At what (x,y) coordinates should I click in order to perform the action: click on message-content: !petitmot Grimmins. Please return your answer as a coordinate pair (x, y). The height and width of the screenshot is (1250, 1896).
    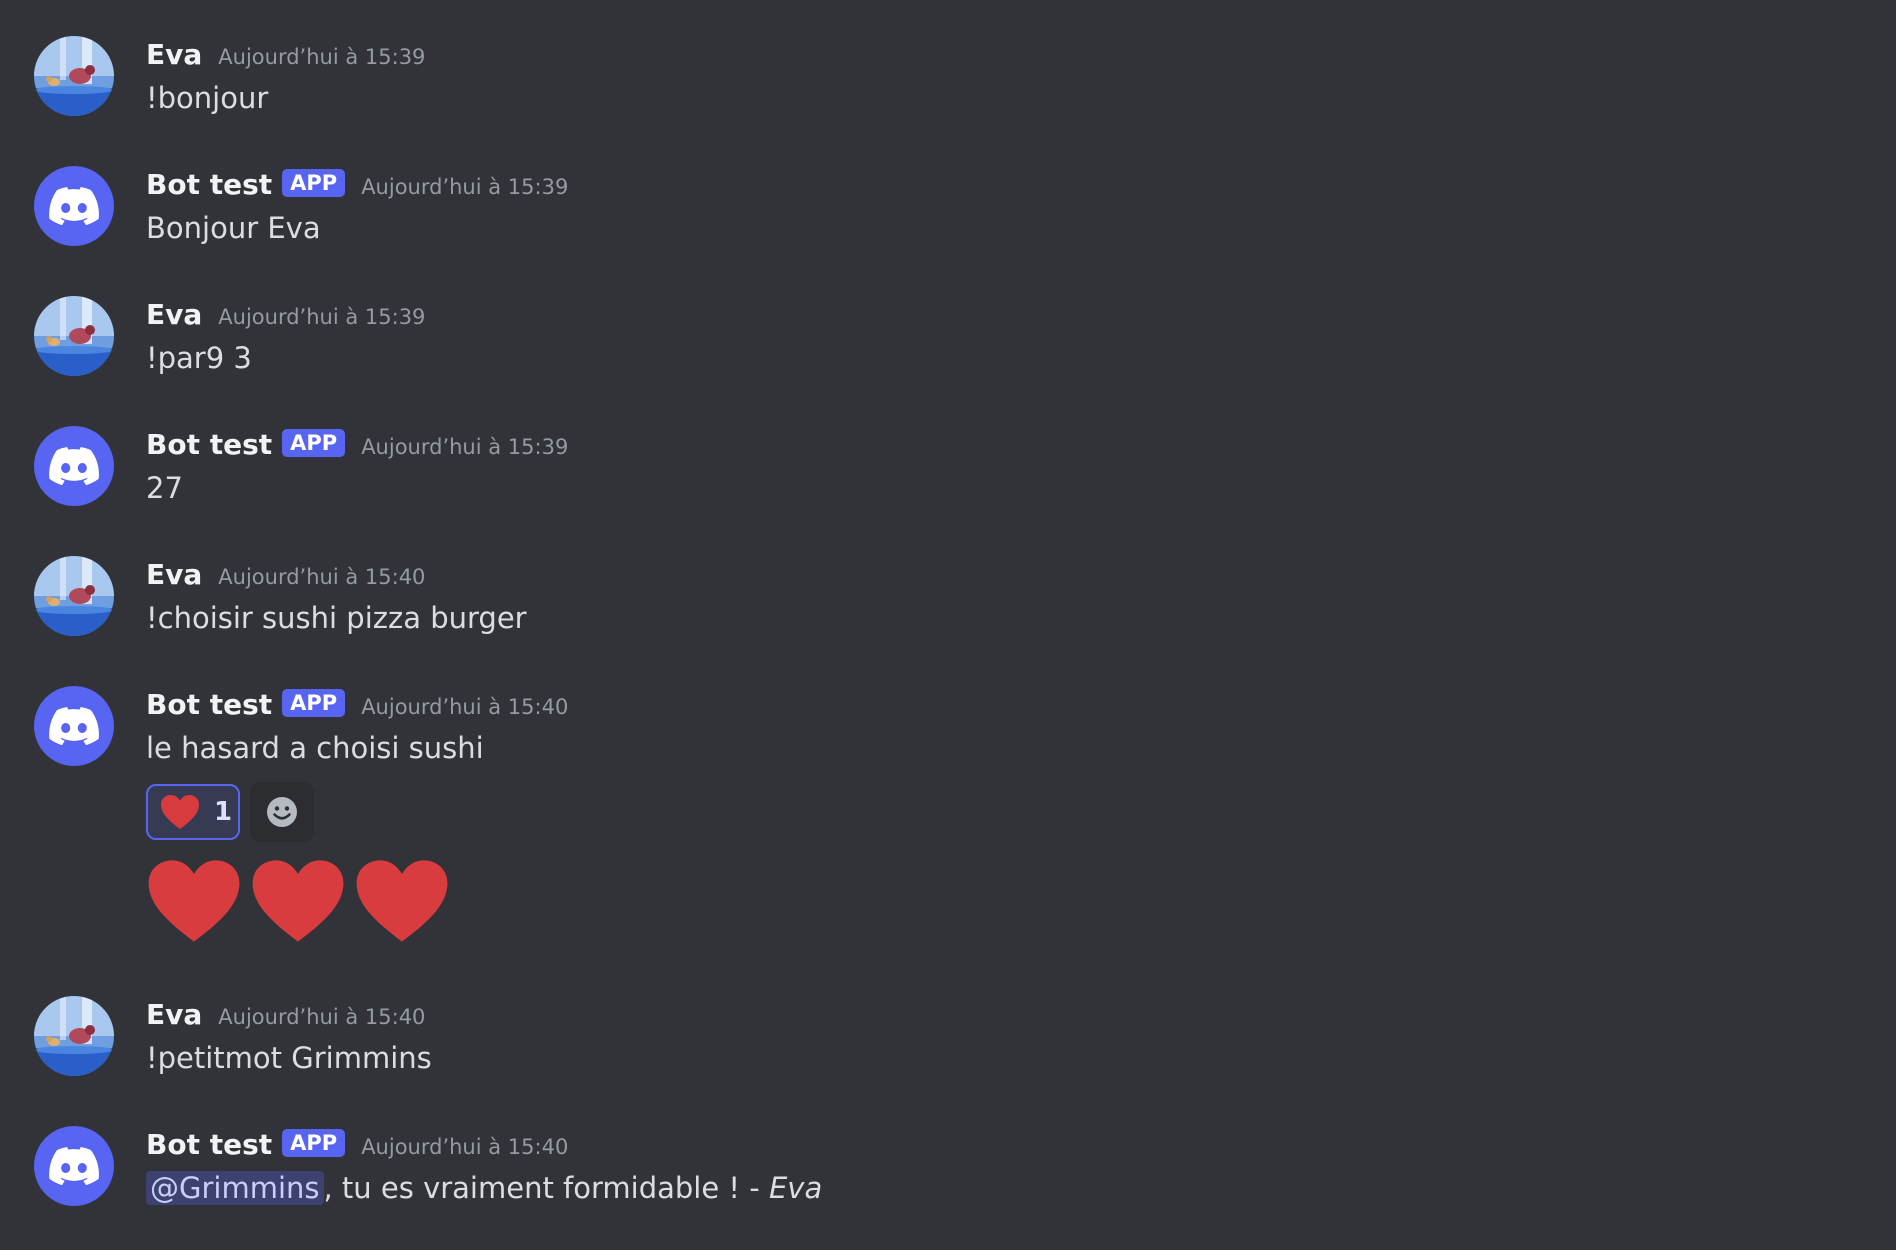
    Looking at the image, I should click on (289, 1058).